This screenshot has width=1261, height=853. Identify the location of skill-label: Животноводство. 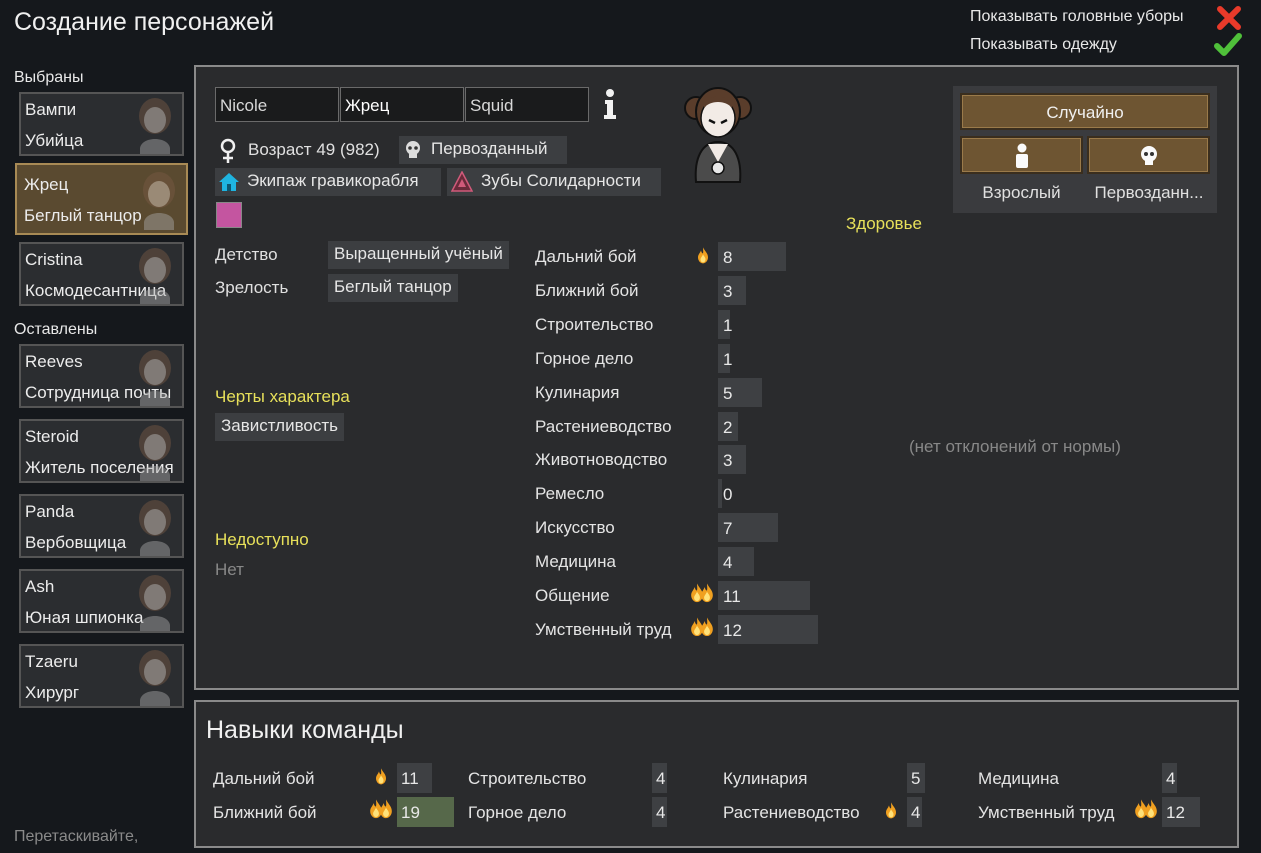
(601, 460).